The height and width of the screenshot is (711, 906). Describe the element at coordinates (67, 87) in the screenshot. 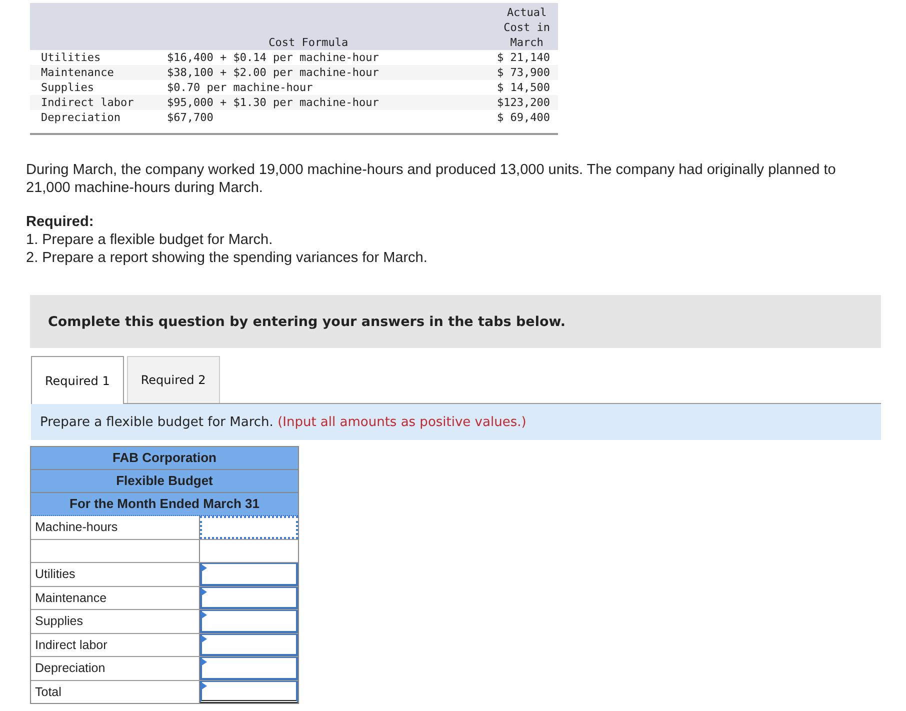

I see `table-cell-text: Supplies` at that location.